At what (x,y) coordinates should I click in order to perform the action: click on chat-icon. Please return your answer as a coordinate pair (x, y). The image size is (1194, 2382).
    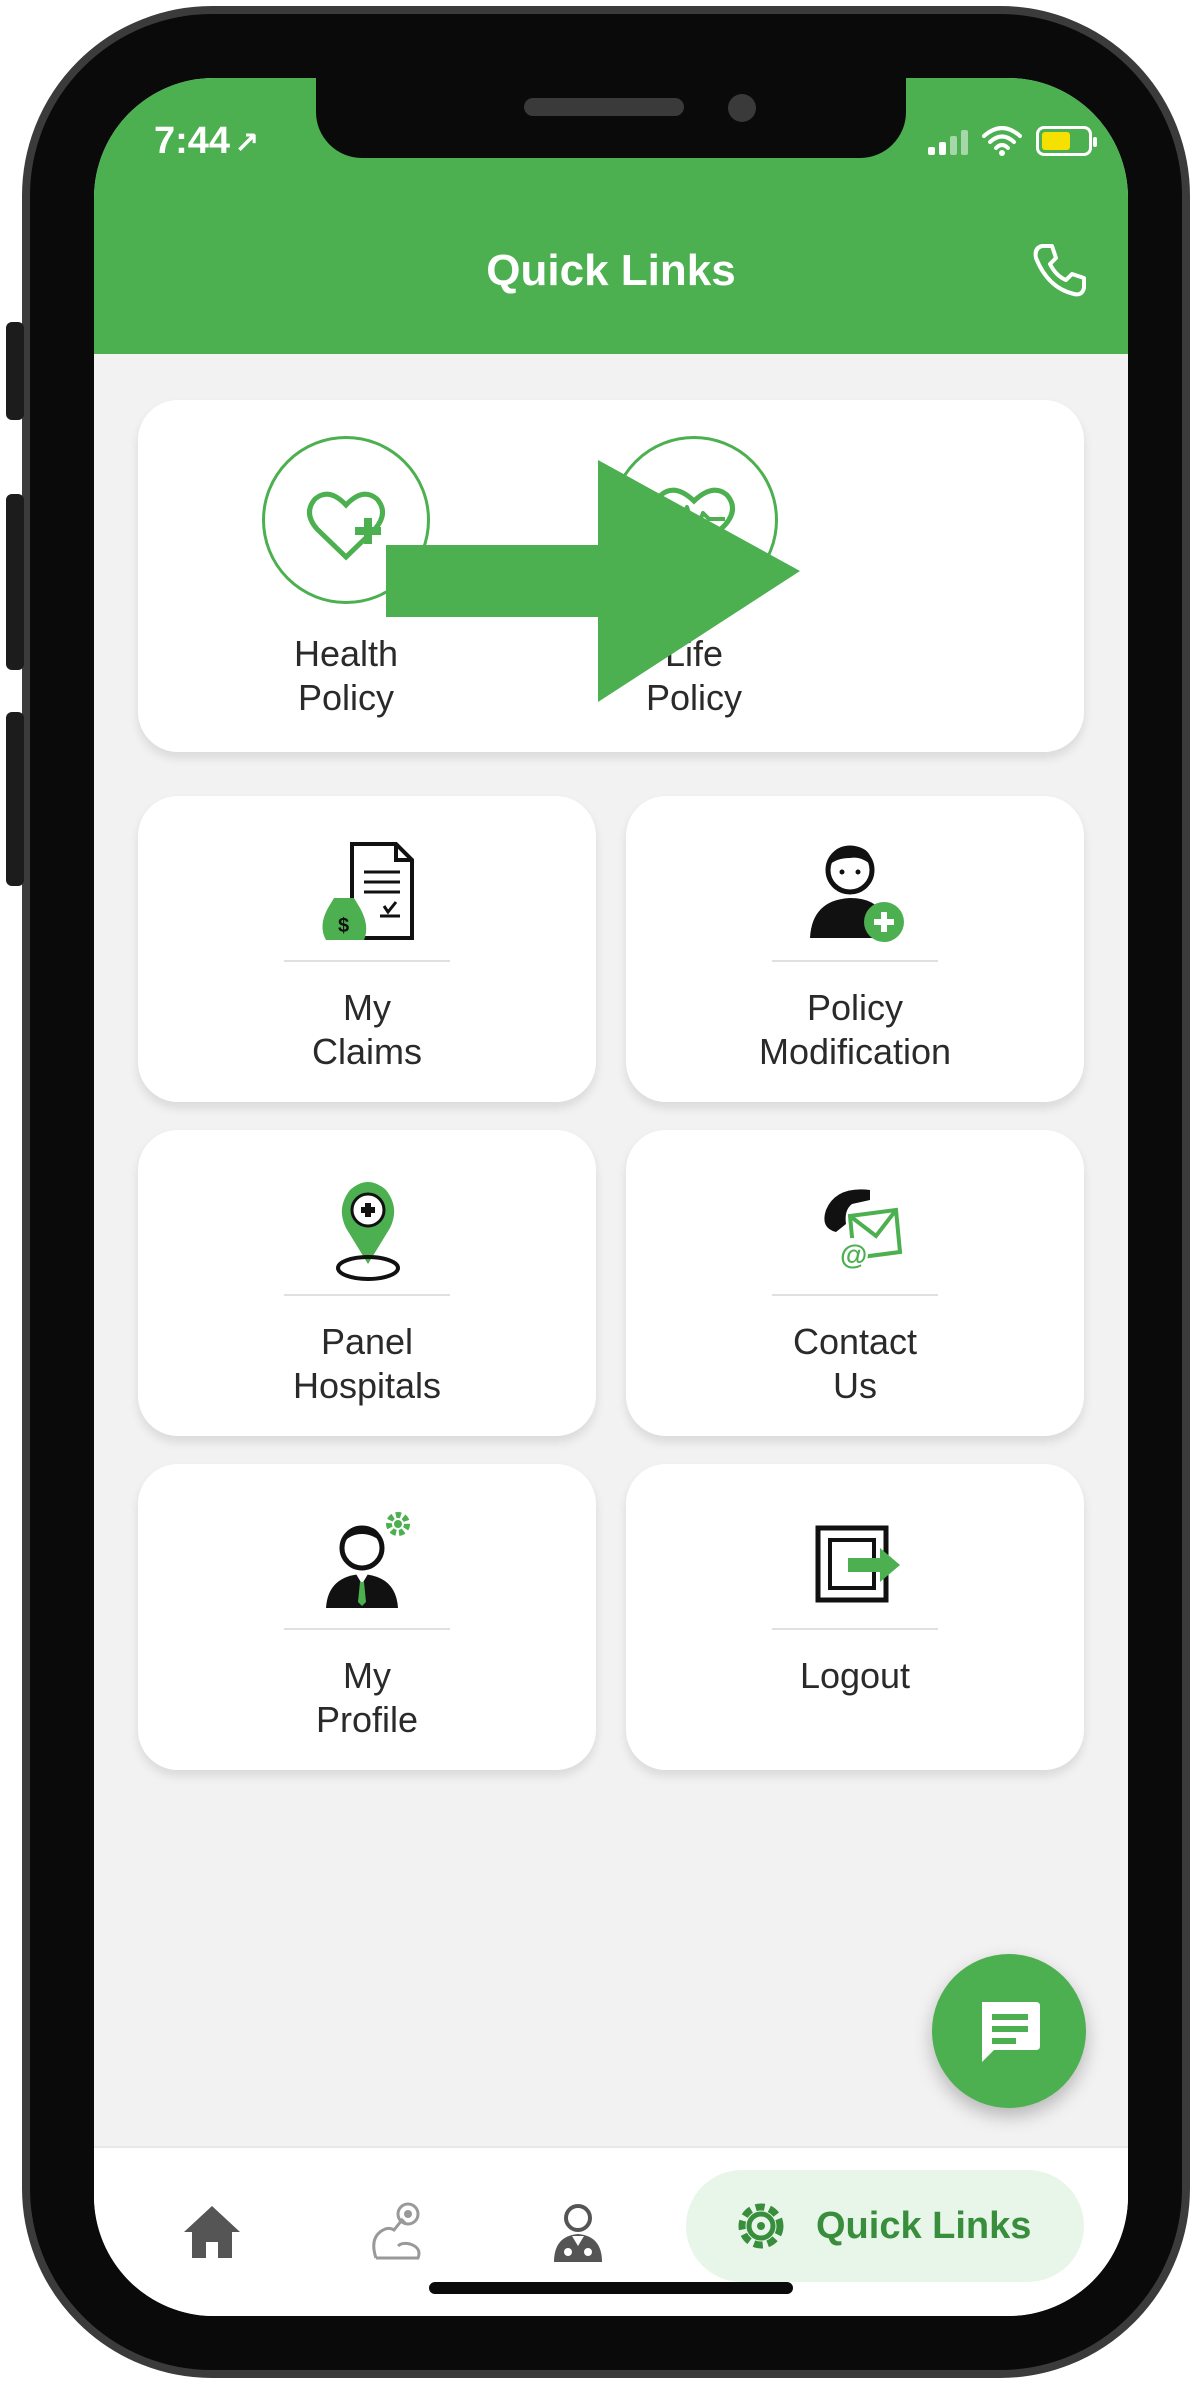
    Looking at the image, I should click on (1011, 2032).